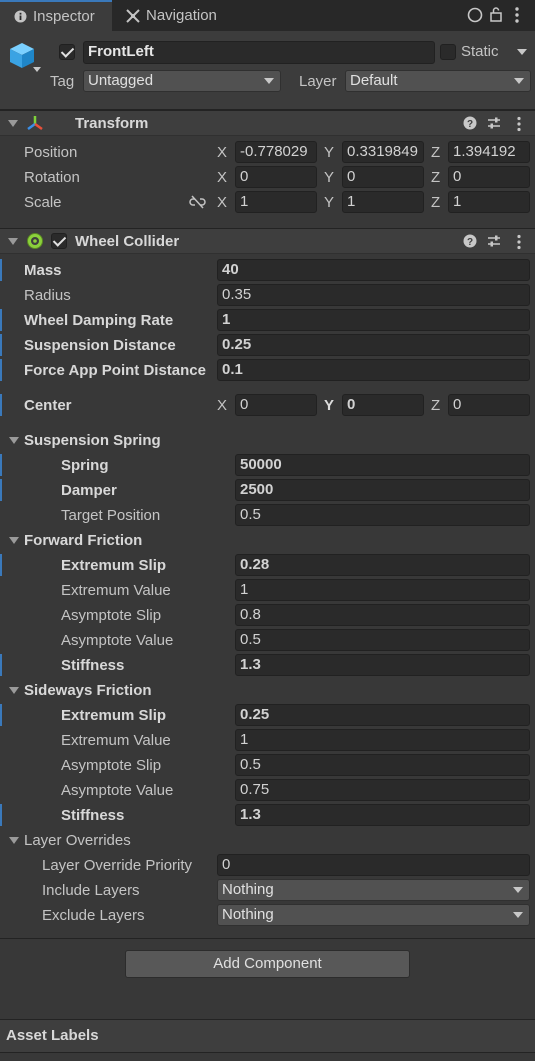 The height and width of the screenshot is (1061, 535). Describe the element at coordinates (382, 665) in the screenshot. I see `ff-stiffness-input: 1.3` at that location.